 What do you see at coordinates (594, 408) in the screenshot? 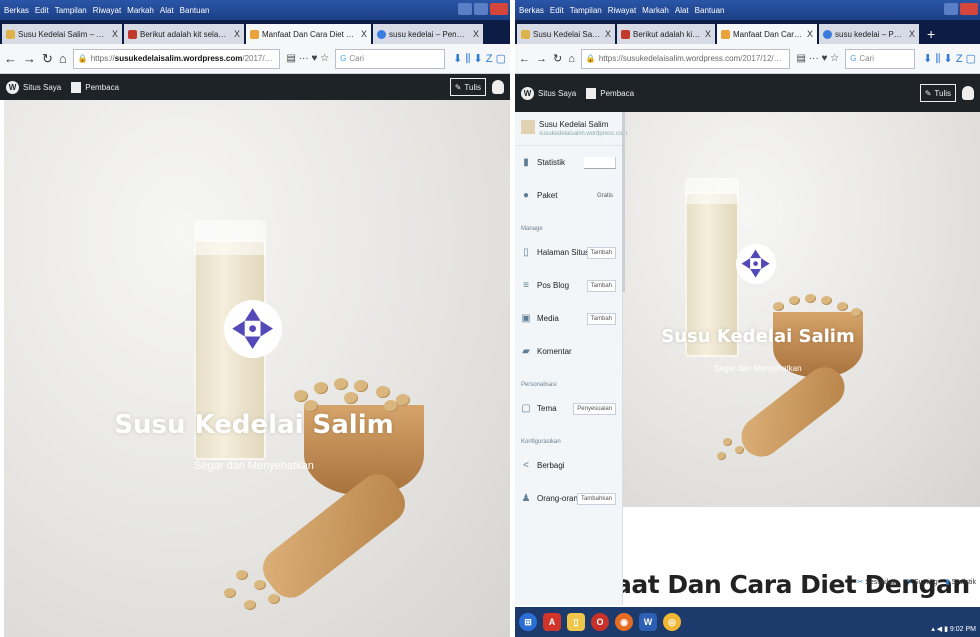
I see `customize-theme-button: Penyesuaian` at bounding box center [594, 408].